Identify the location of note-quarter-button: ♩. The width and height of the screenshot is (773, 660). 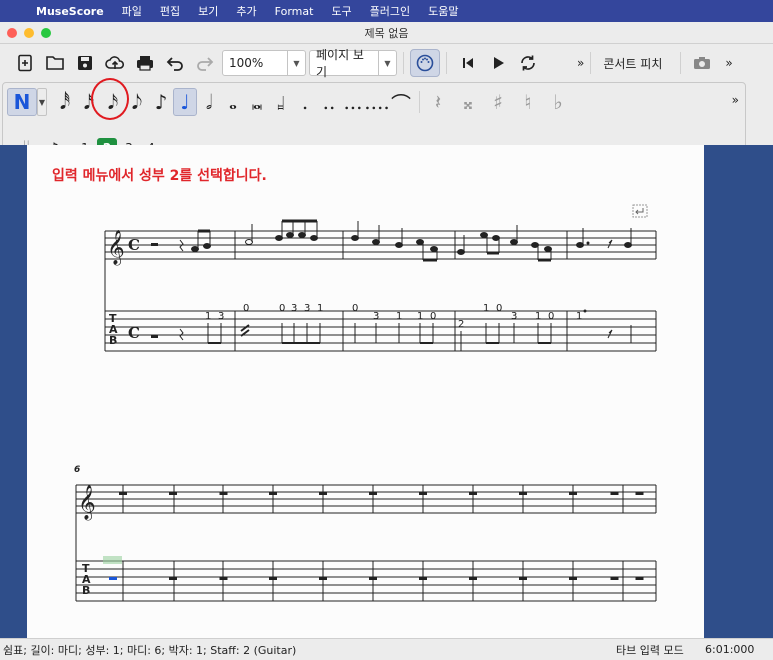
(185, 102).